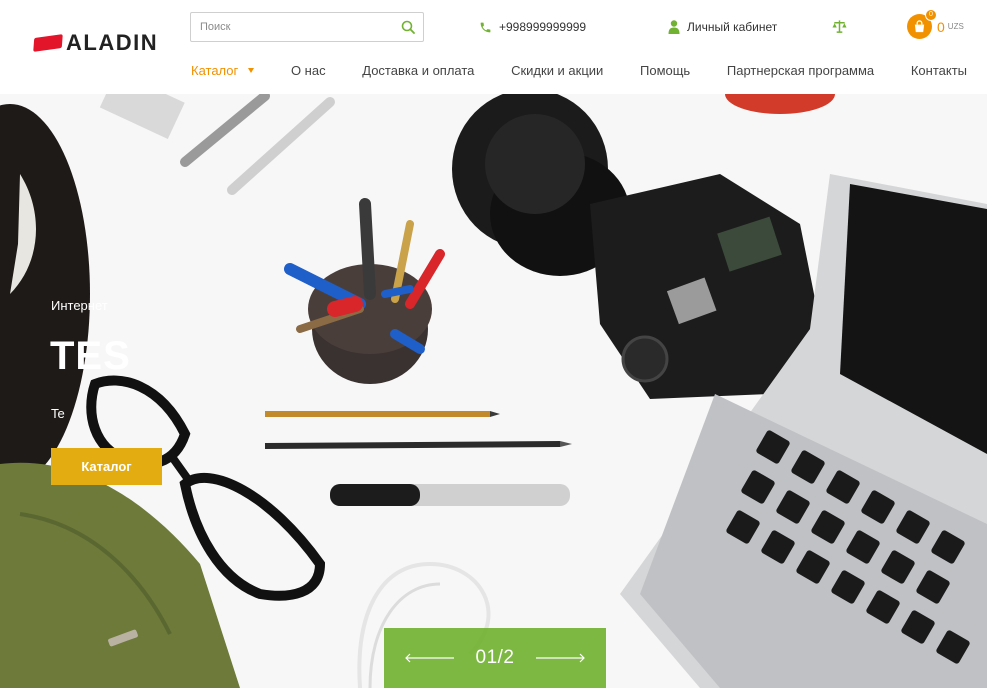 Image resolution: width=987 pixels, height=688 pixels. I want to click on nav-item-help: Помощь, so click(665, 70).